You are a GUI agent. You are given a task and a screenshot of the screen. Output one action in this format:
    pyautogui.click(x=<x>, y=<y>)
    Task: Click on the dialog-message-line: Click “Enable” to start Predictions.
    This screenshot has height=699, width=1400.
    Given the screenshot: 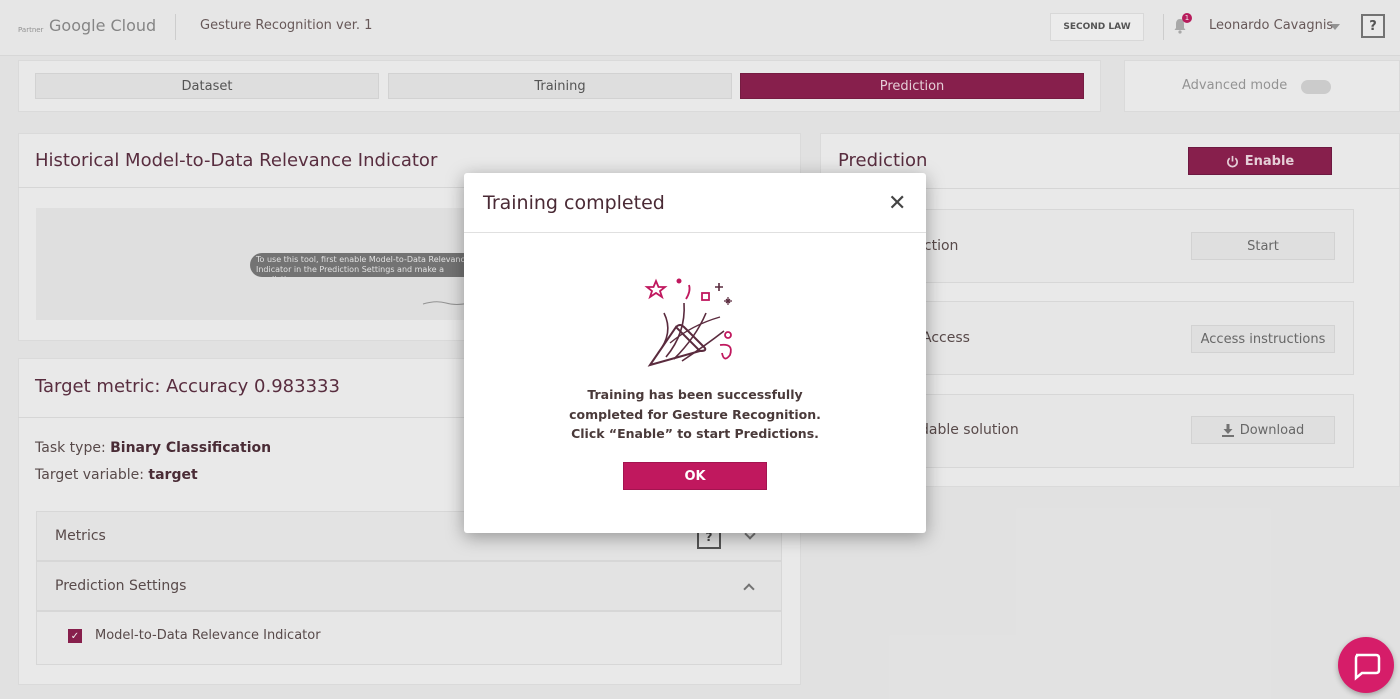 What is the action you would take?
    pyautogui.click(x=695, y=433)
    